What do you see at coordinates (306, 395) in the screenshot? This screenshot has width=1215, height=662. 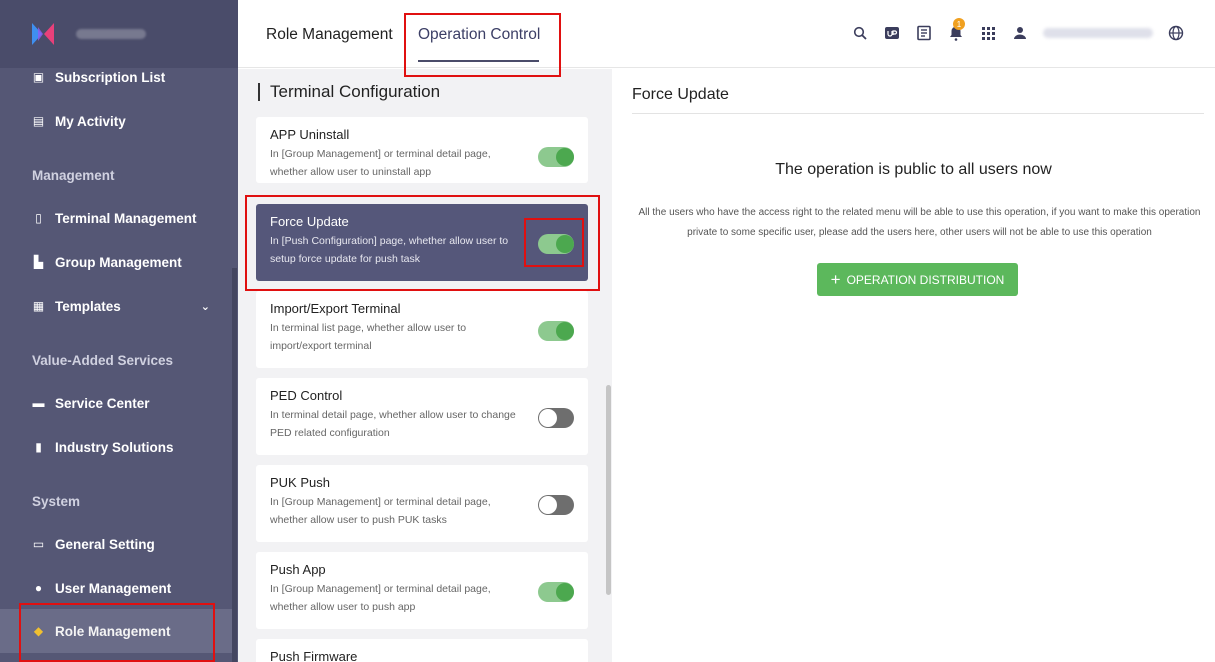 I see `card-title: PED Control` at bounding box center [306, 395].